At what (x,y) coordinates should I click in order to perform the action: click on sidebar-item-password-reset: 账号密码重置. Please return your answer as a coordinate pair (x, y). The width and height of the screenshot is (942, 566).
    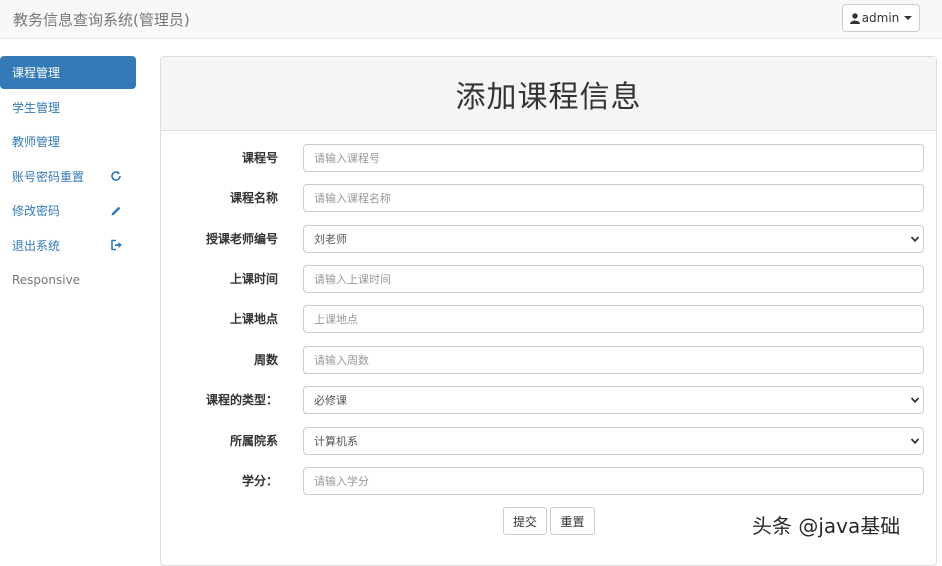
    Looking at the image, I should click on (68, 176).